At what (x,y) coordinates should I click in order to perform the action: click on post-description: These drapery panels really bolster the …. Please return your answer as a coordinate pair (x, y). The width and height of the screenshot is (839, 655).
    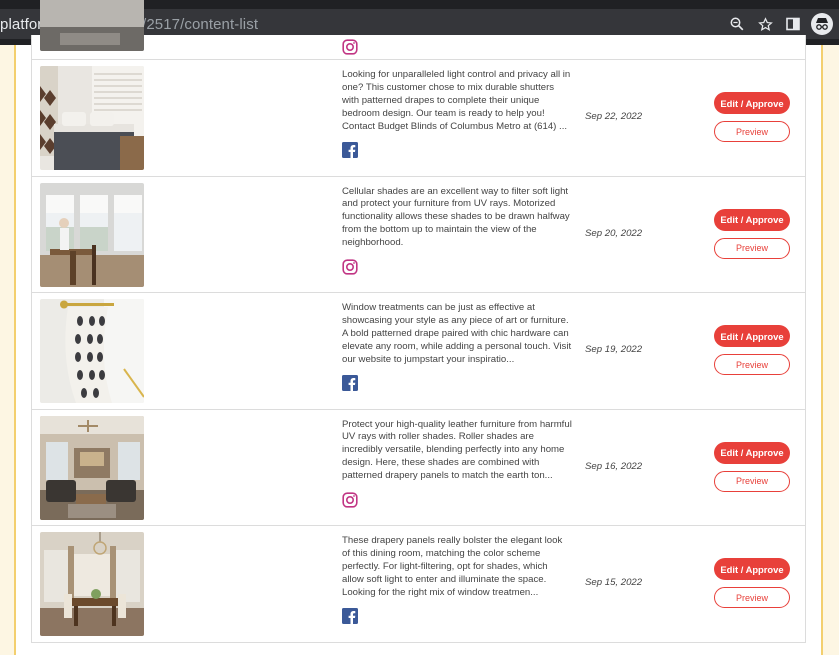
    Looking at the image, I should click on (452, 566).